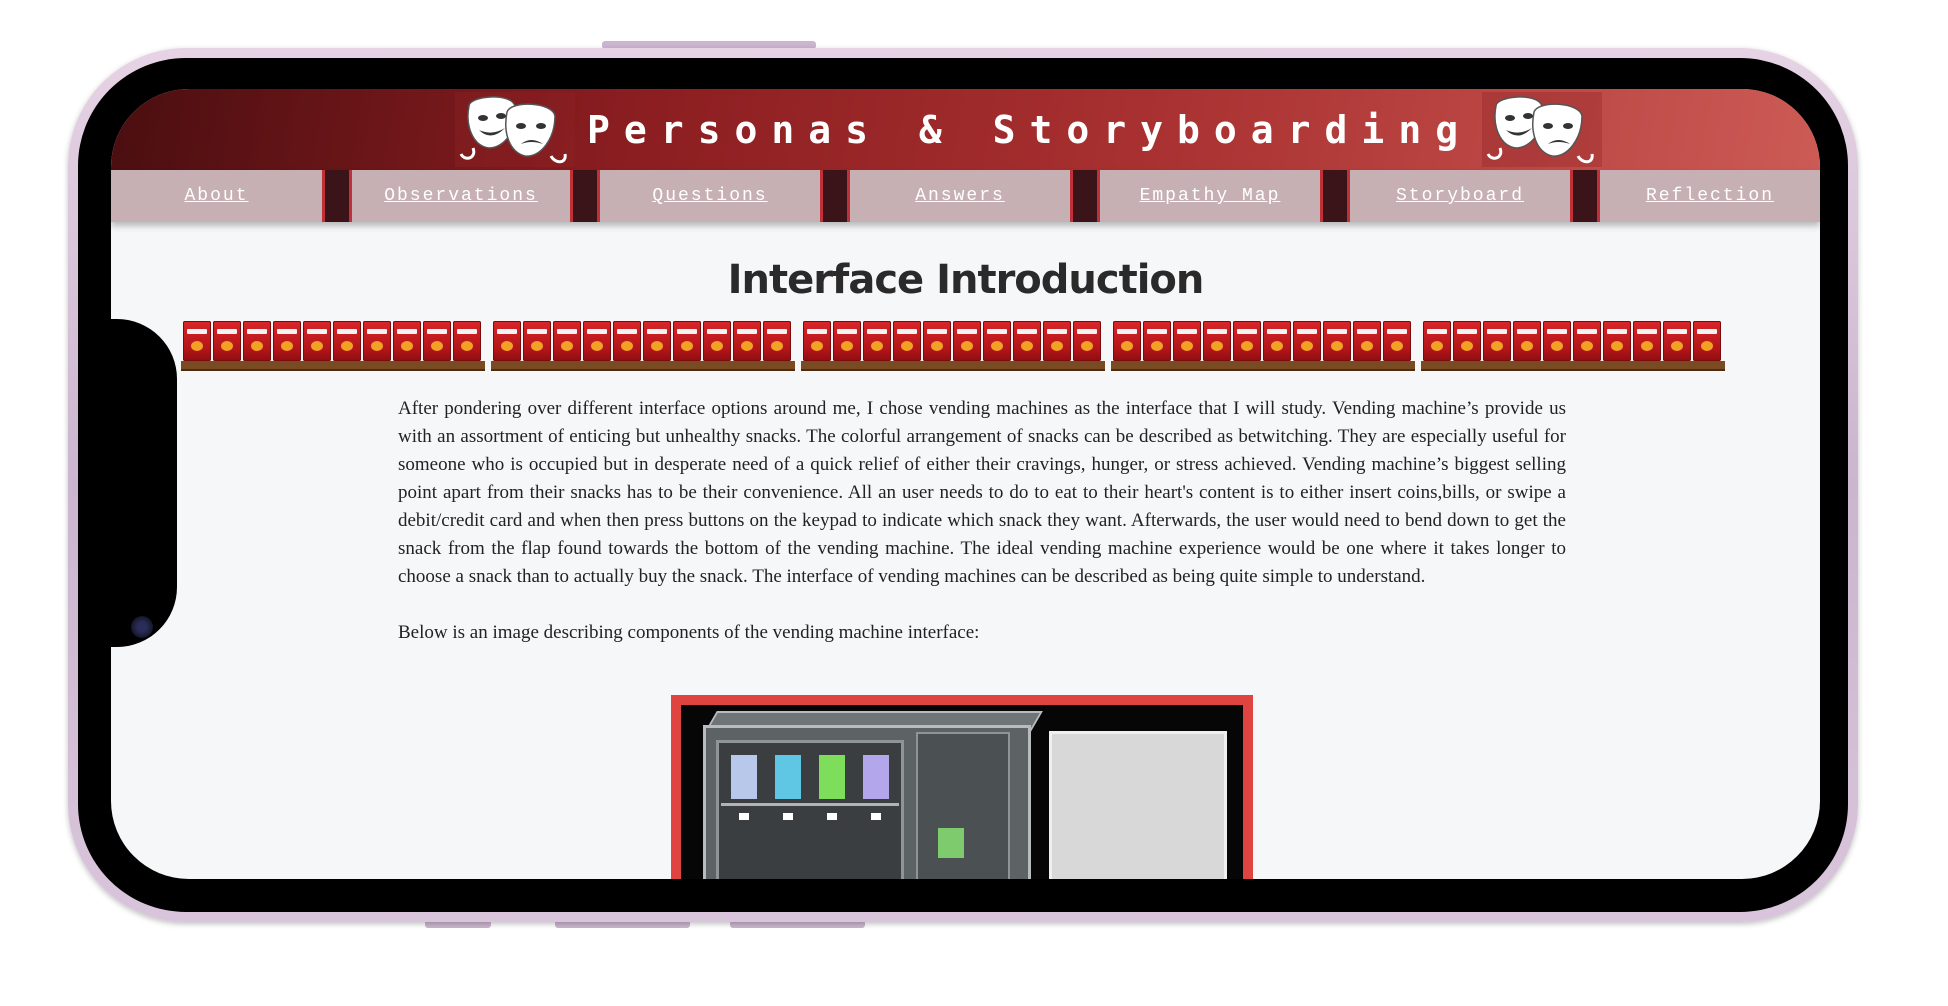 This screenshot has width=1948, height=1006. What do you see at coordinates (1460, 196) in the screenshot?
I see `nav-link-storyboard: Storyboard` at bounding box center [1460, 196].